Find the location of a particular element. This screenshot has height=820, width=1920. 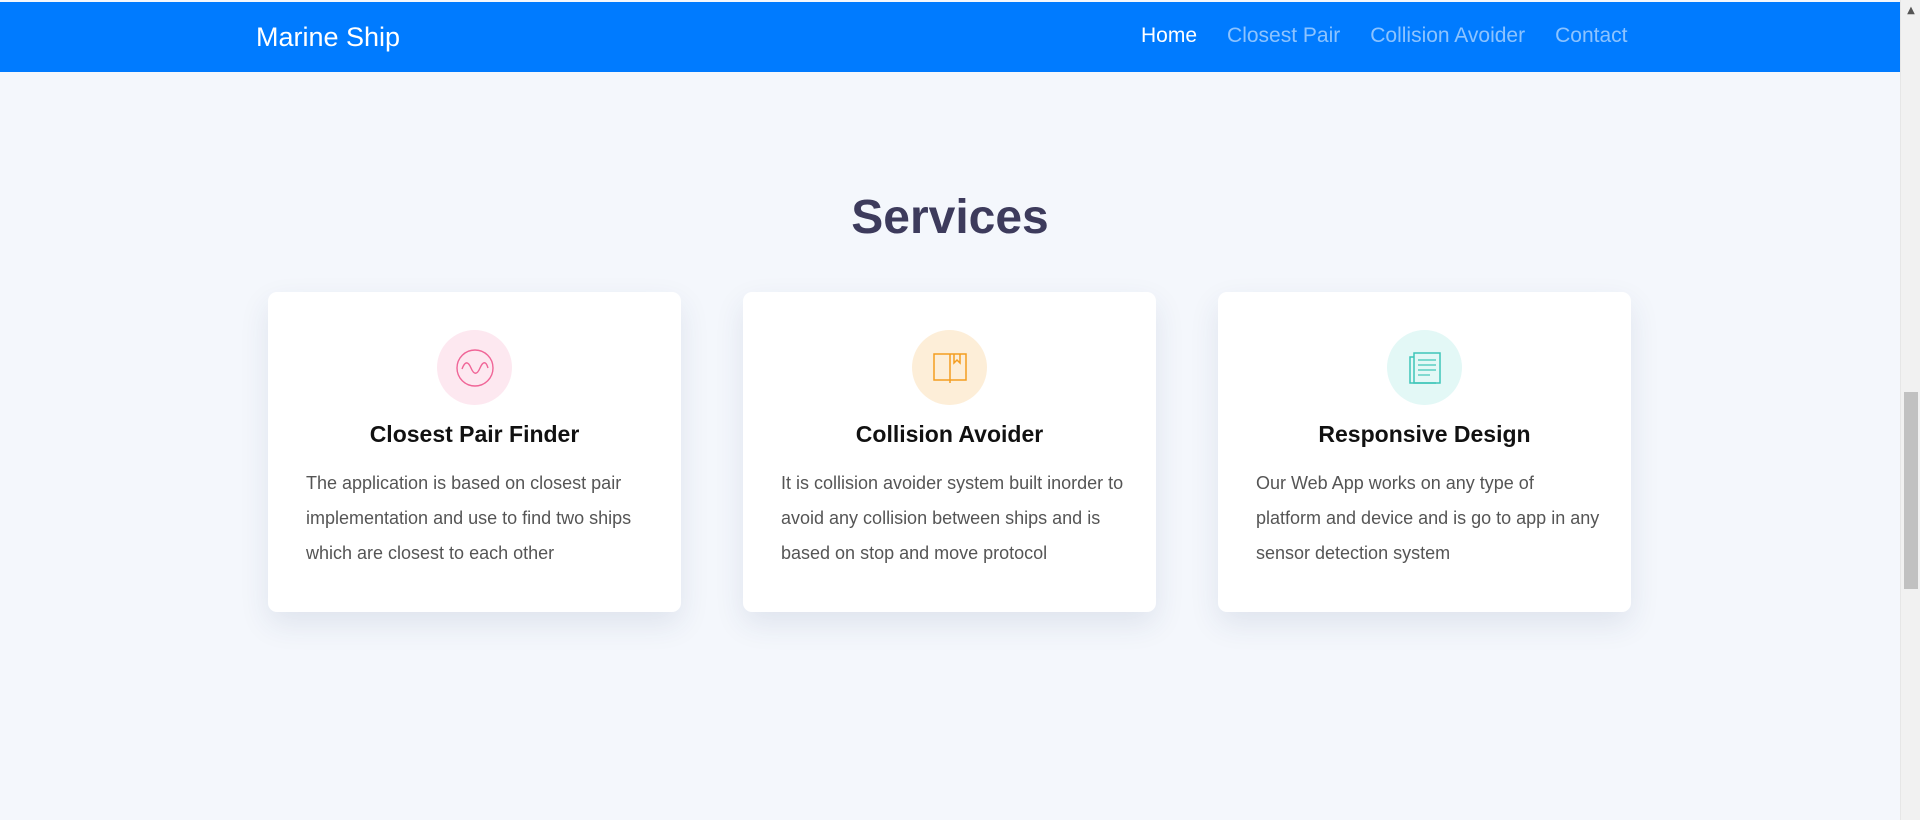

book-icon is located at coordinates (949, 367).